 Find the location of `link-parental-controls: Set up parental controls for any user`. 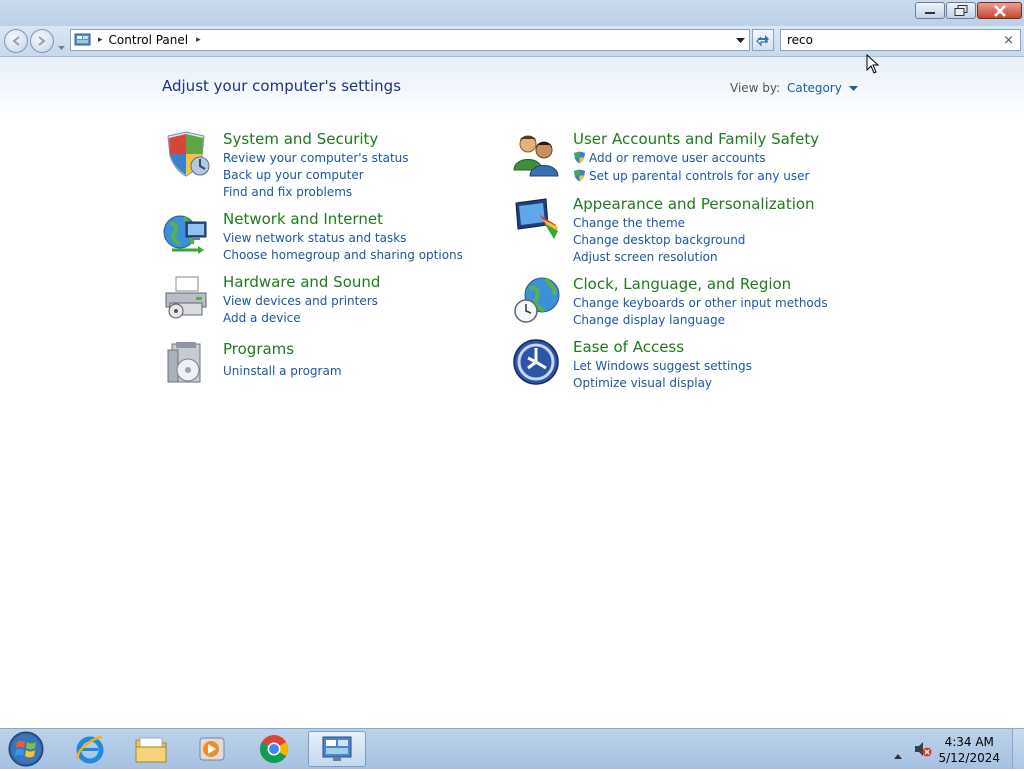

link-parental-controls: Set up parental controls for any user is located at coordinates (691, 175).